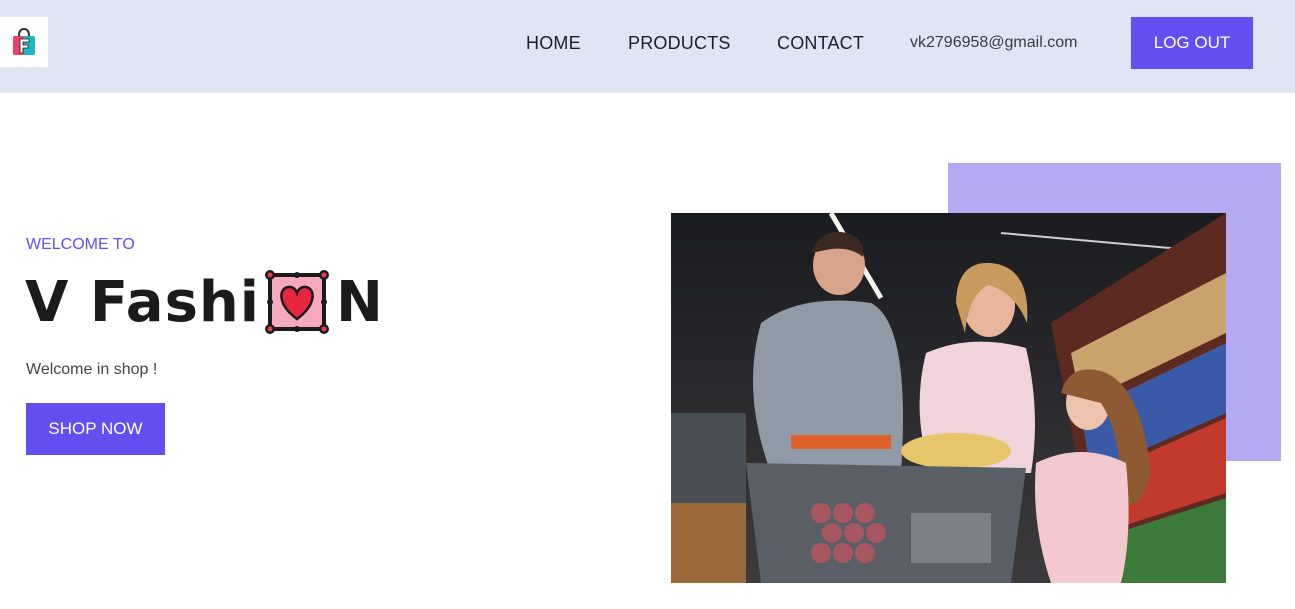 The width and height of the screenshot is (1295, 609). Describe the element at coordinates (142, 302) in the screenshot. I see `hero-title-prefix: V Fashi` at that location.